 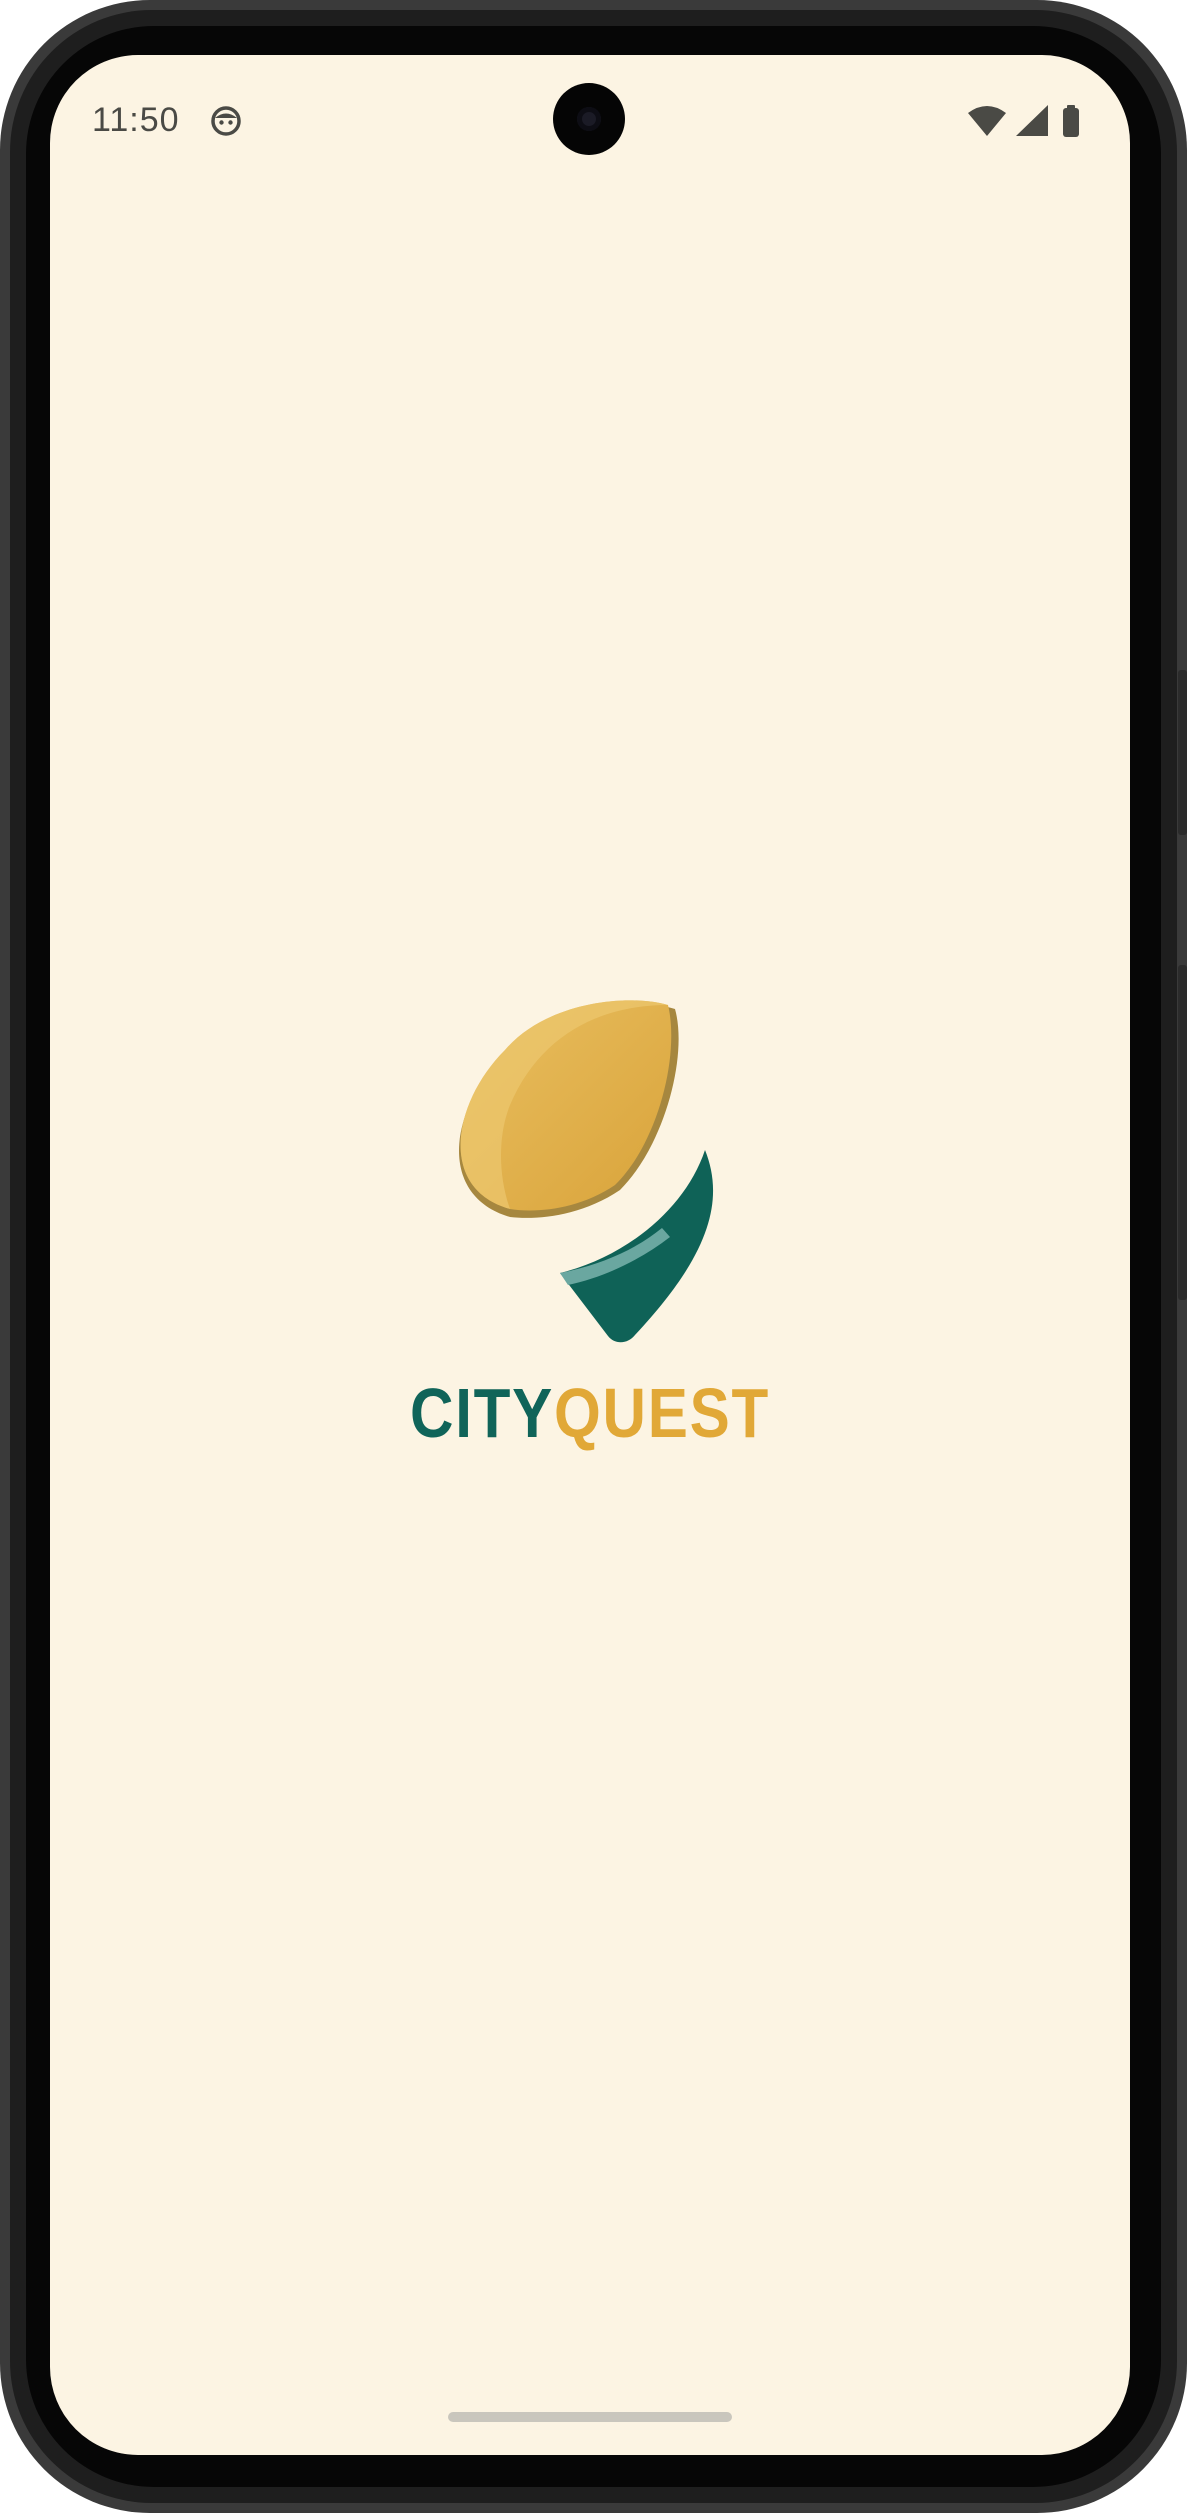 I want to click on app-name: CITYQUEST, so click(x=590, y=1413).